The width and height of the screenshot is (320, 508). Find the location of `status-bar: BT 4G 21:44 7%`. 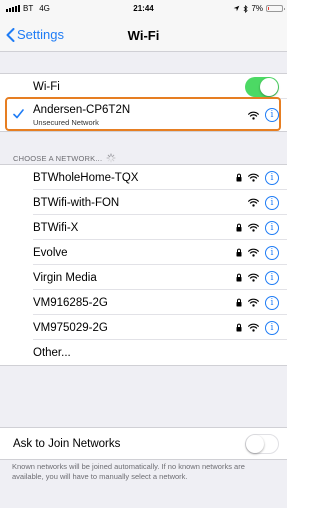

status-bar: BT 4G 21:44 7% is located at coordinates (143, 10).